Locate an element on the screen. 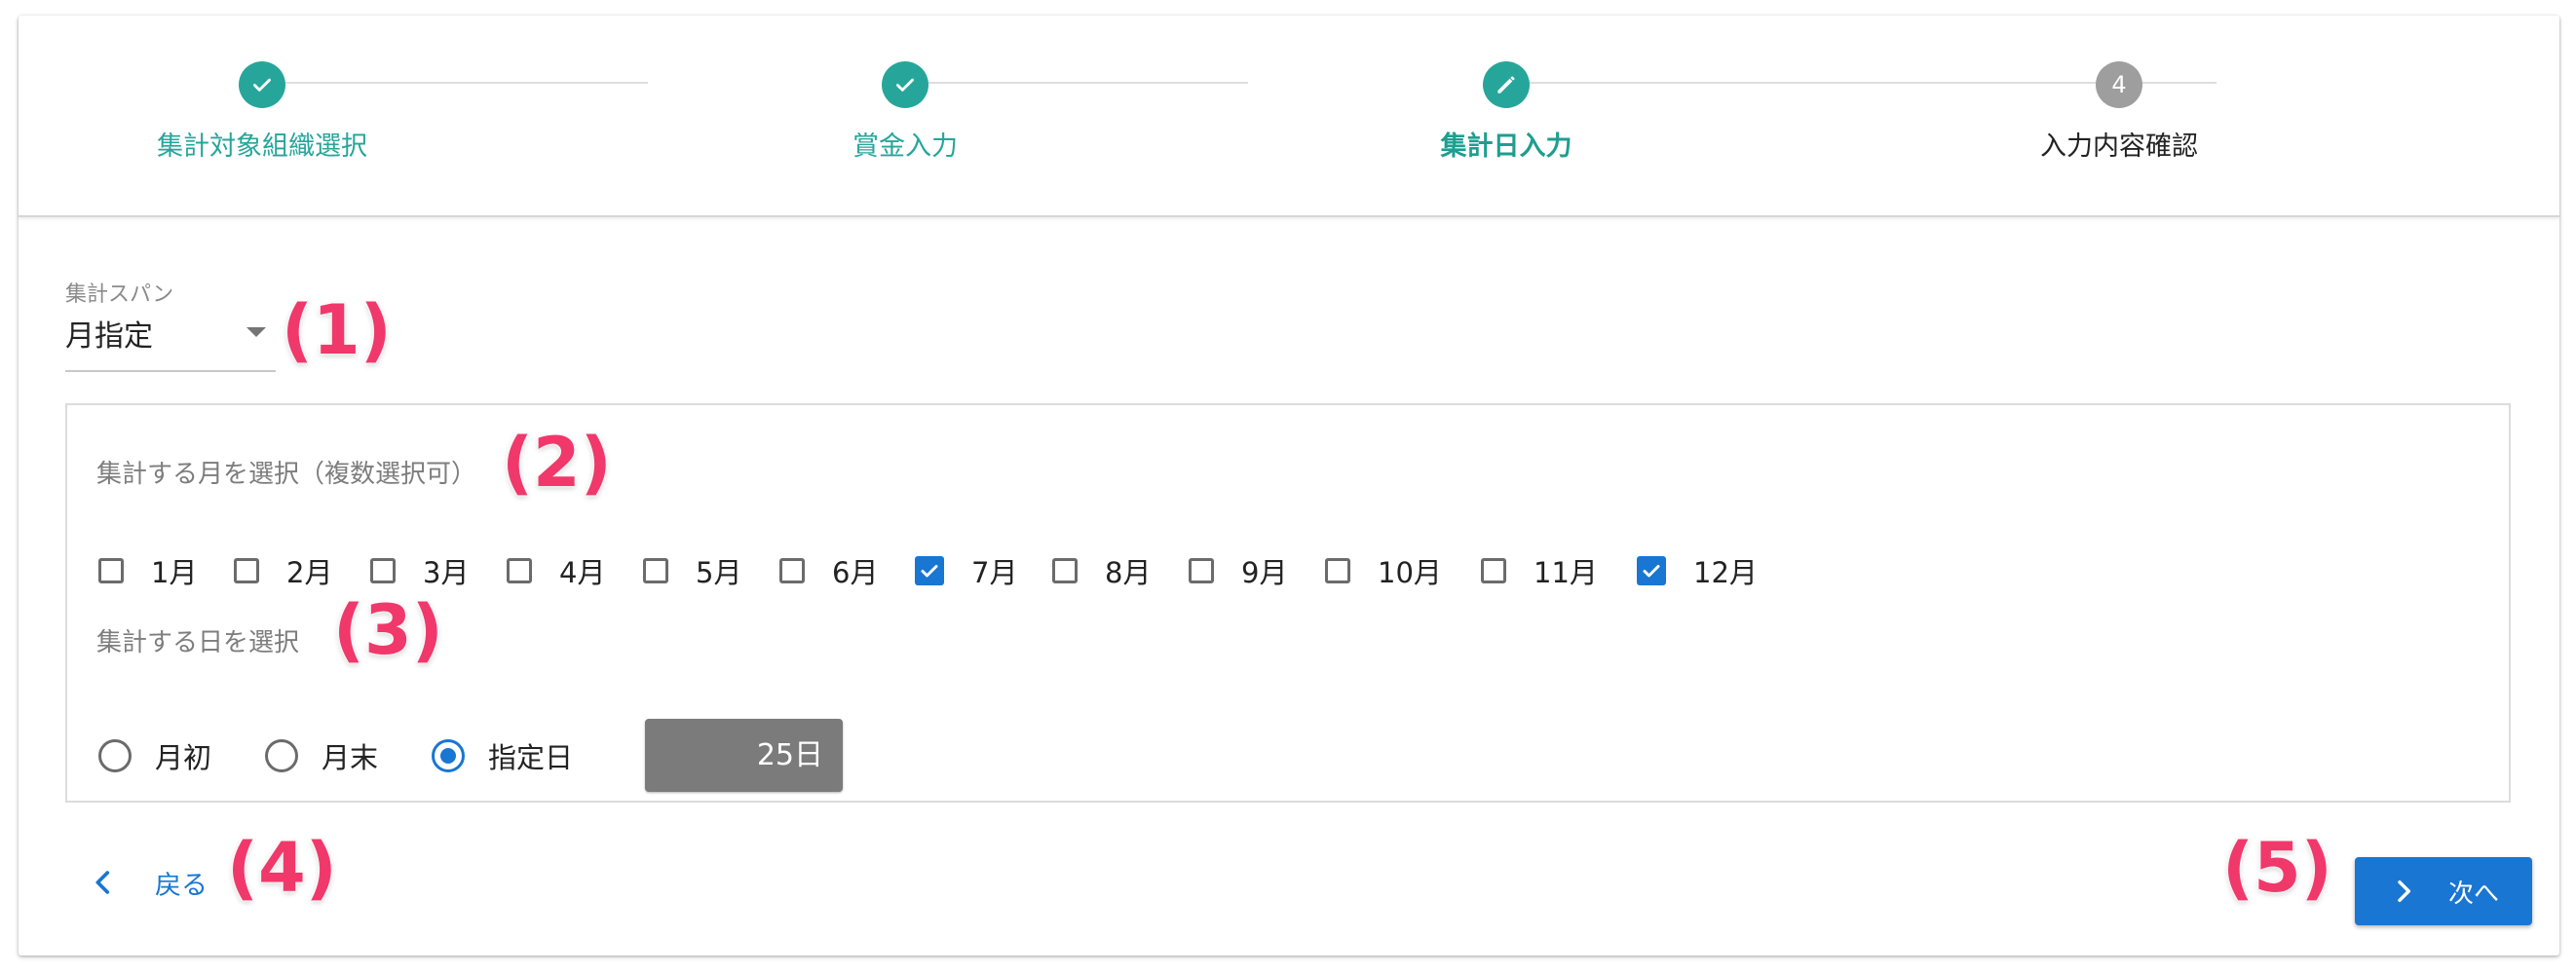  month-checkbox: 12月 is located at coordinates (1697, 571).